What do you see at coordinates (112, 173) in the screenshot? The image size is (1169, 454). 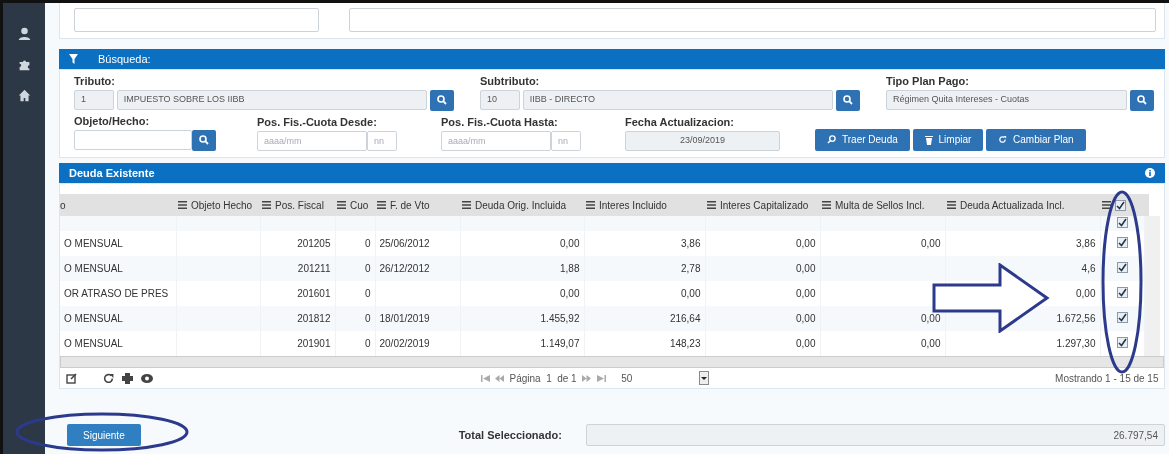 I see `panel-title: Deuda Existente` at bounding box center [112, 173].